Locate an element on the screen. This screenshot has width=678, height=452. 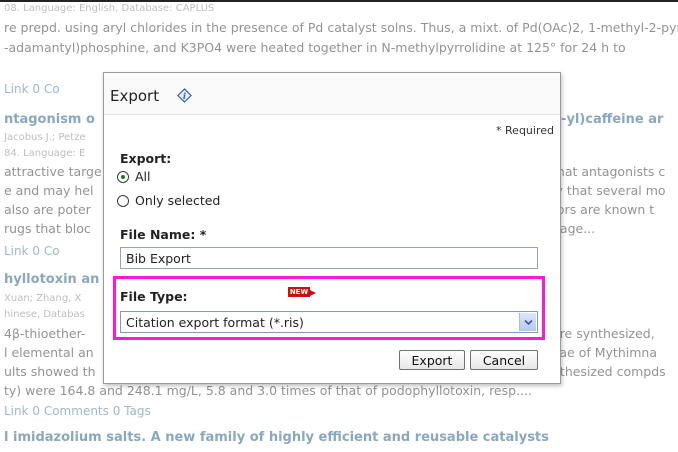
info-icon: i is located at coordinates (184, 95).